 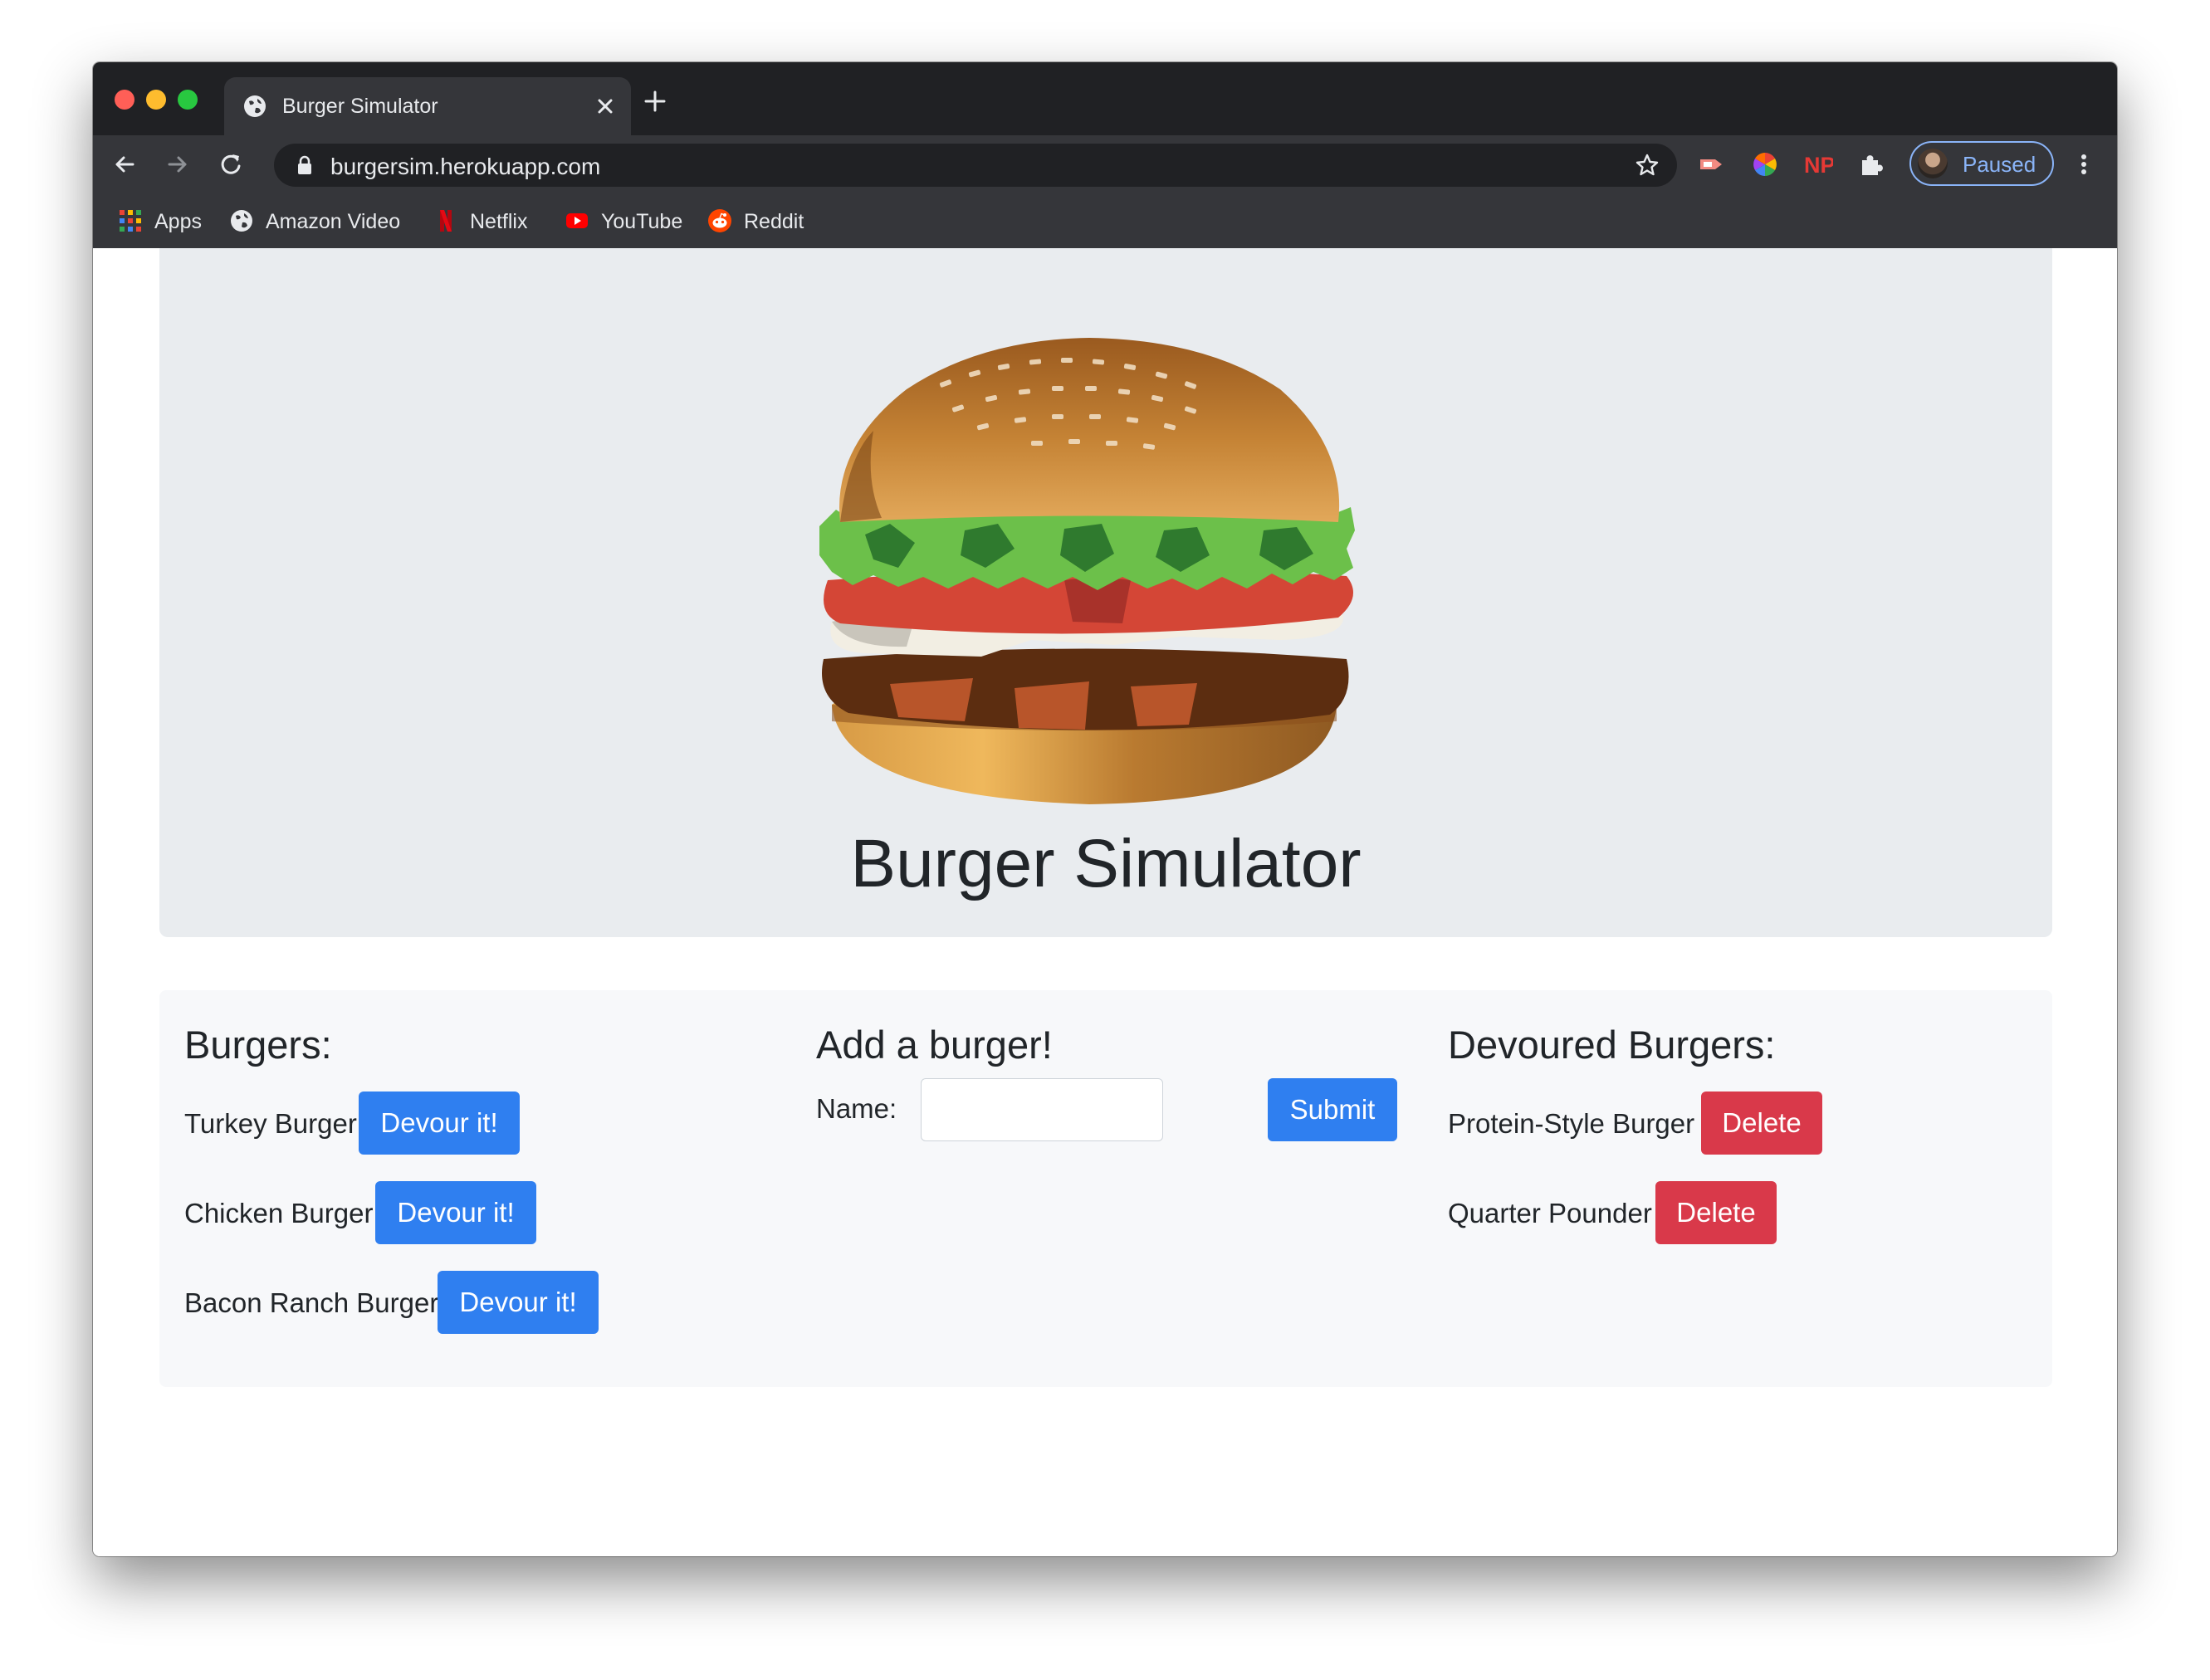 I want to click on apps-grid-icon, so click(x=130, y=221).